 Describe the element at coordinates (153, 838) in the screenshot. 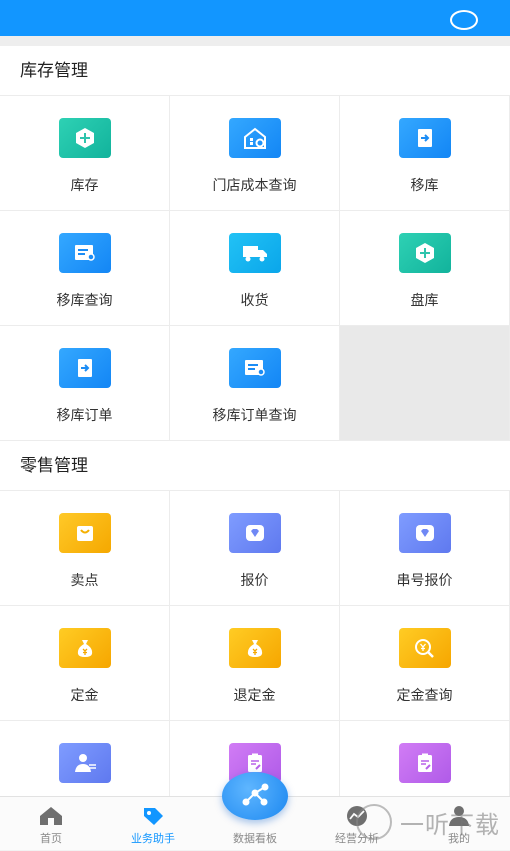

I see `tab-label: 业务助手` at that location.